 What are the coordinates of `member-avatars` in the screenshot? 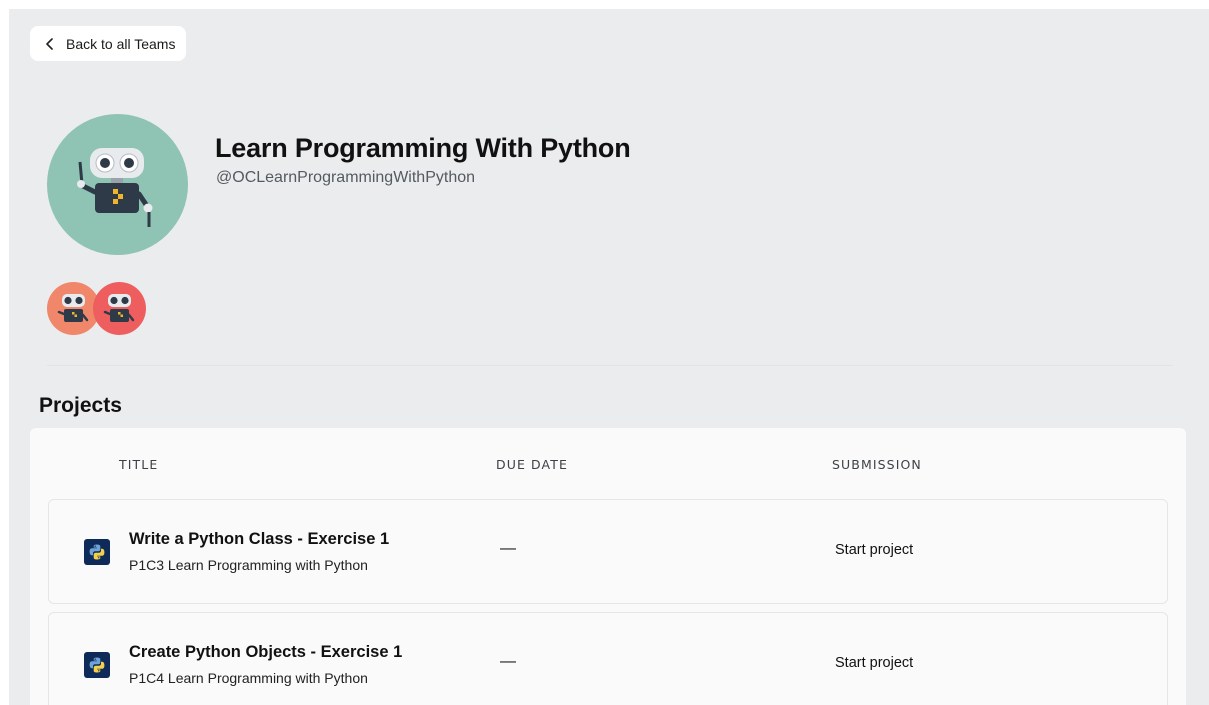 It's located at (102, 309).